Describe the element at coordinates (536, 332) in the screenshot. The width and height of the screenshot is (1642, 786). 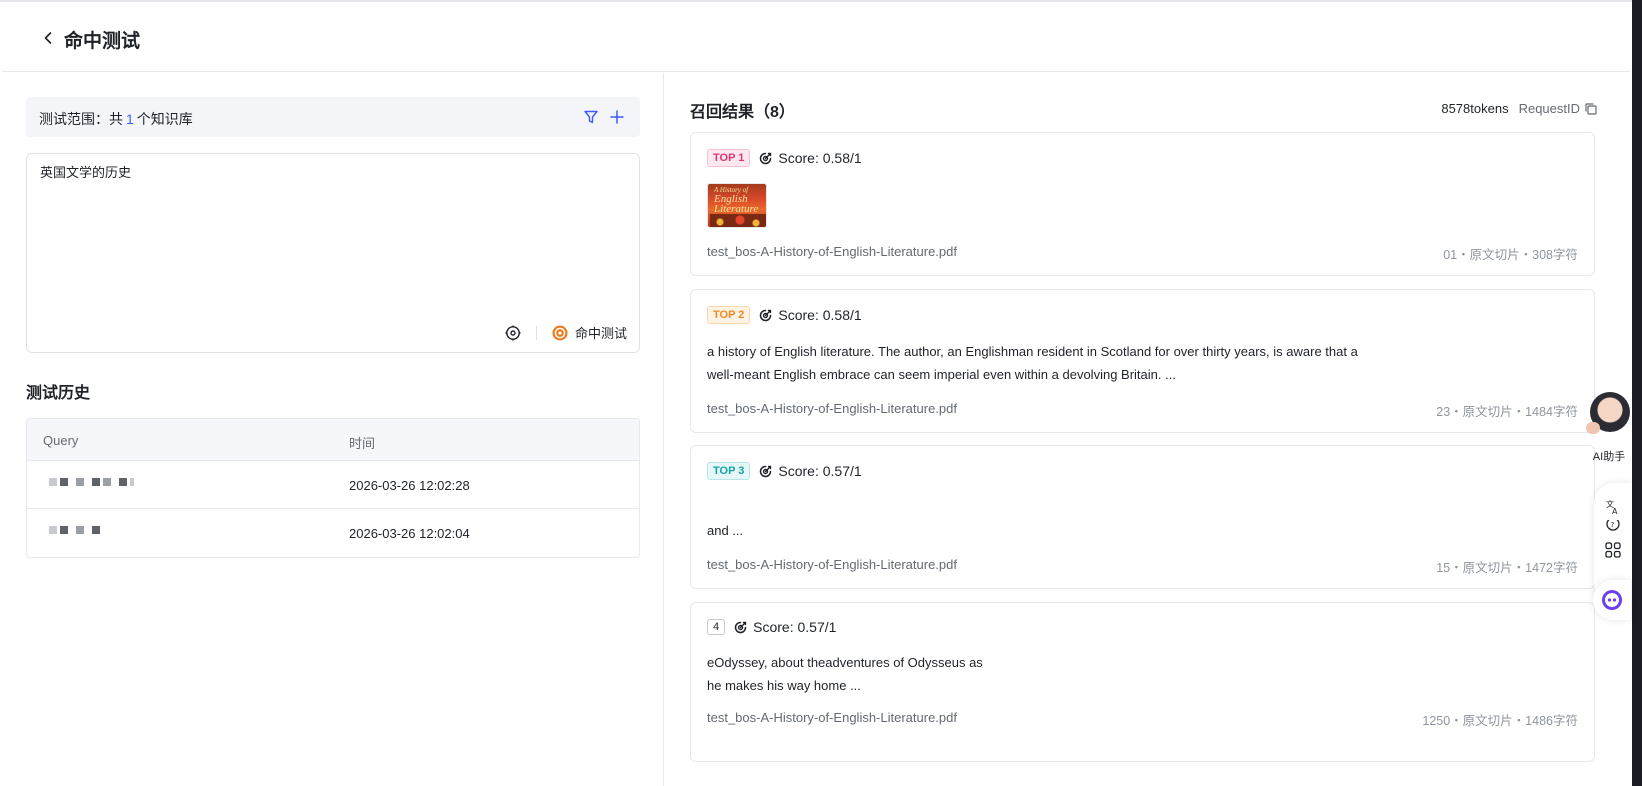
I see `divider` at that location.